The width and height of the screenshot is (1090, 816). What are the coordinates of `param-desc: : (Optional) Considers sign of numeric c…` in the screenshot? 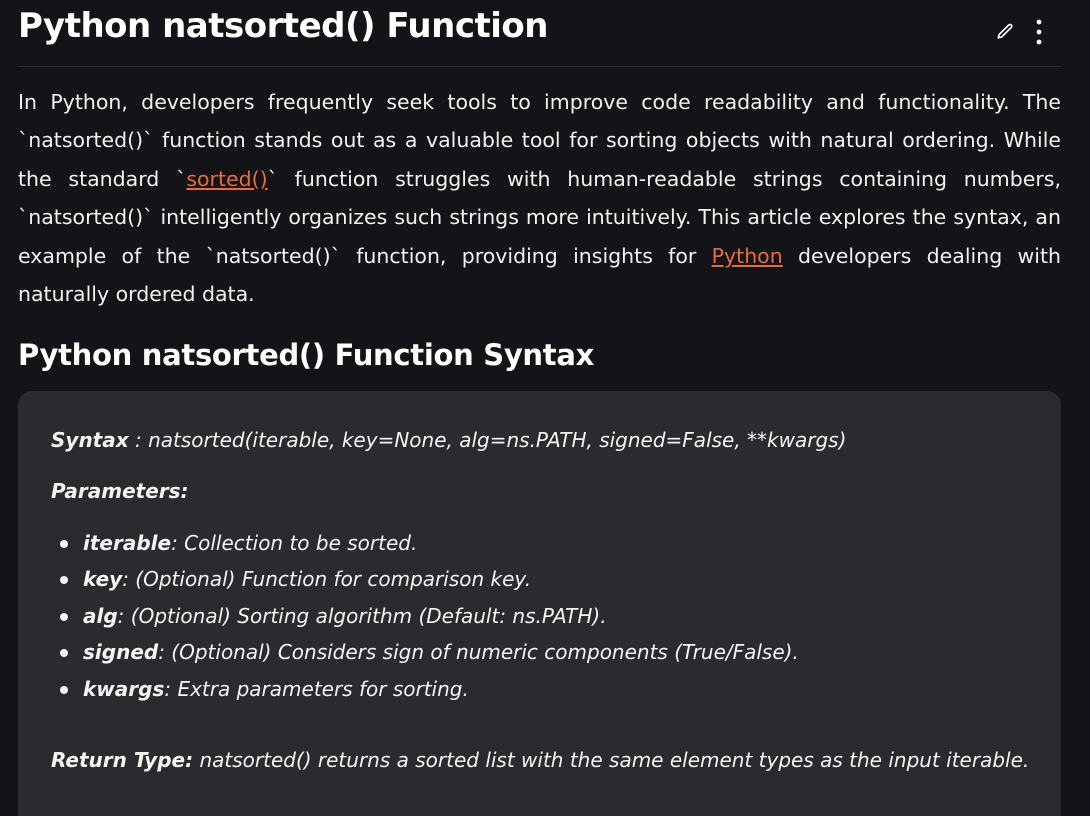 It's located at (478, 652).